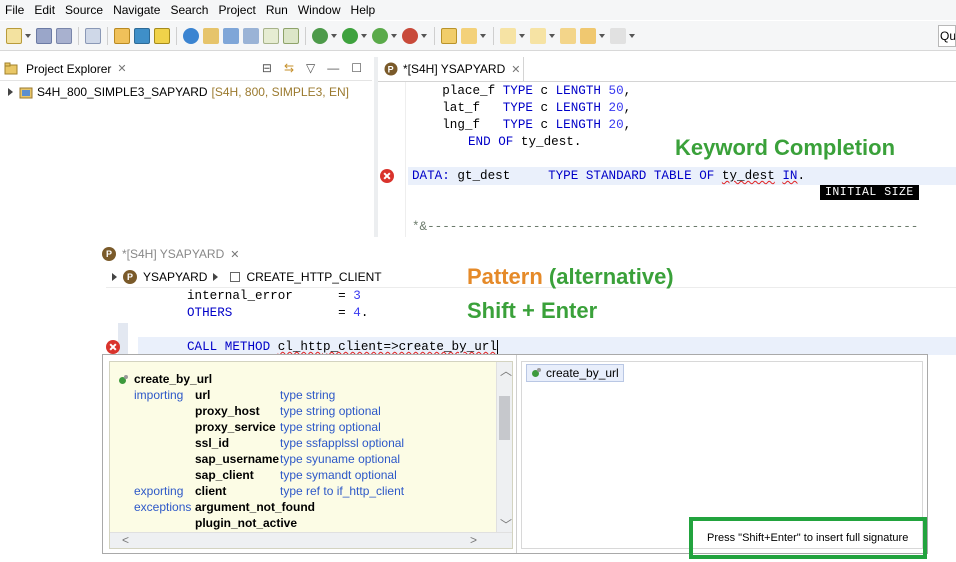 The image size is (956, 562). I want to click on next-annotation-dropdown-icon, so click(522, 35).